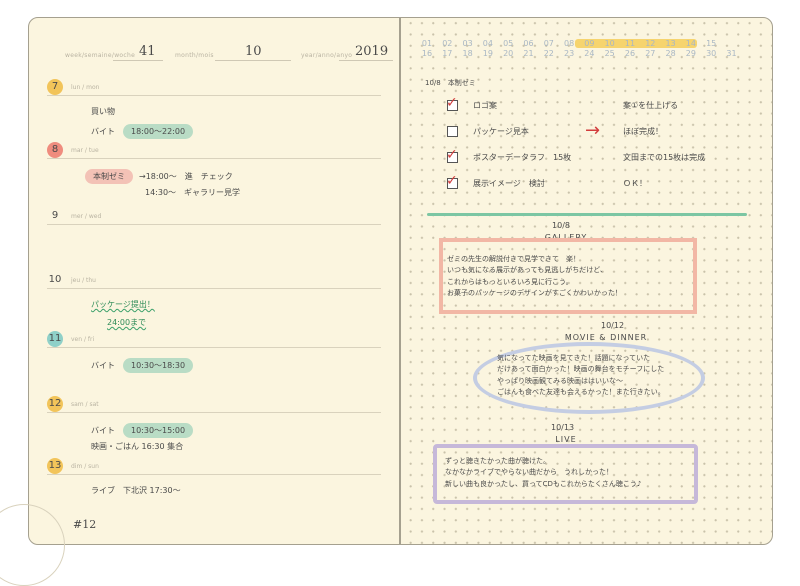 This screenshot has height=586, width=800. Describe the element at coordinates (488, 43) in the screenshot. I see `calendar-day: 04` at that location.